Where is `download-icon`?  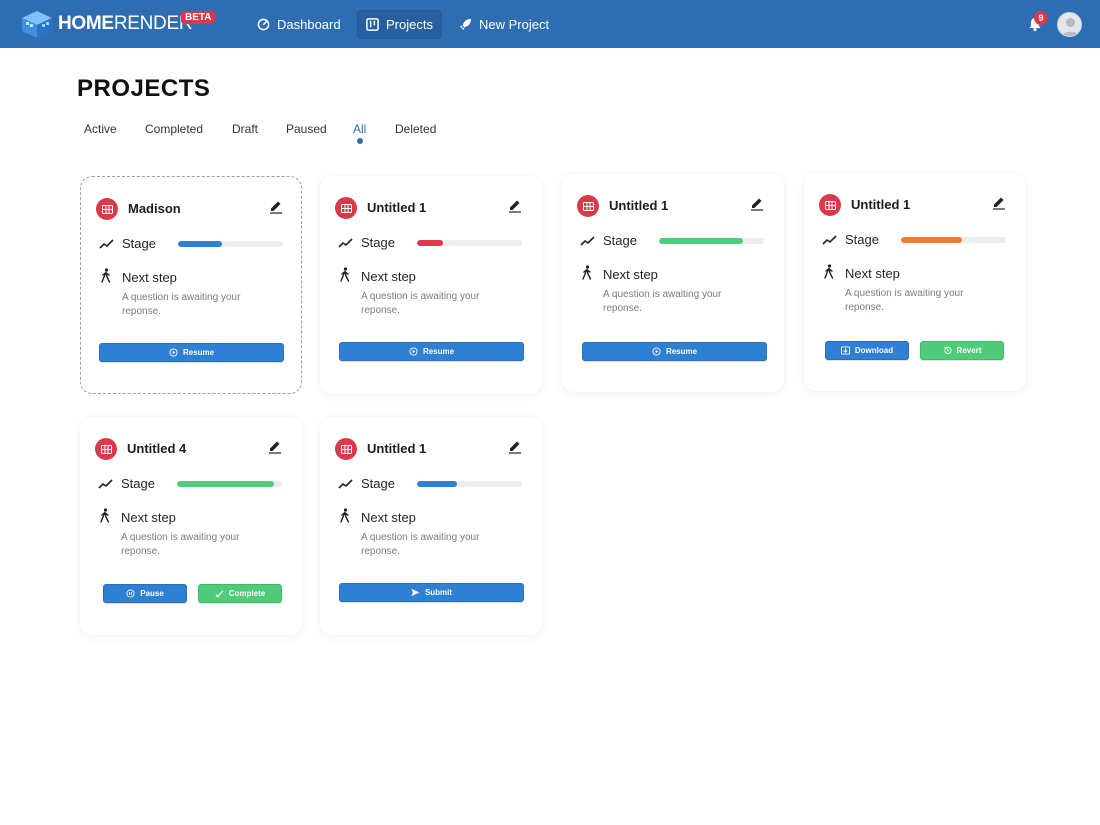 download-icon is located at coordinates (845, 350).